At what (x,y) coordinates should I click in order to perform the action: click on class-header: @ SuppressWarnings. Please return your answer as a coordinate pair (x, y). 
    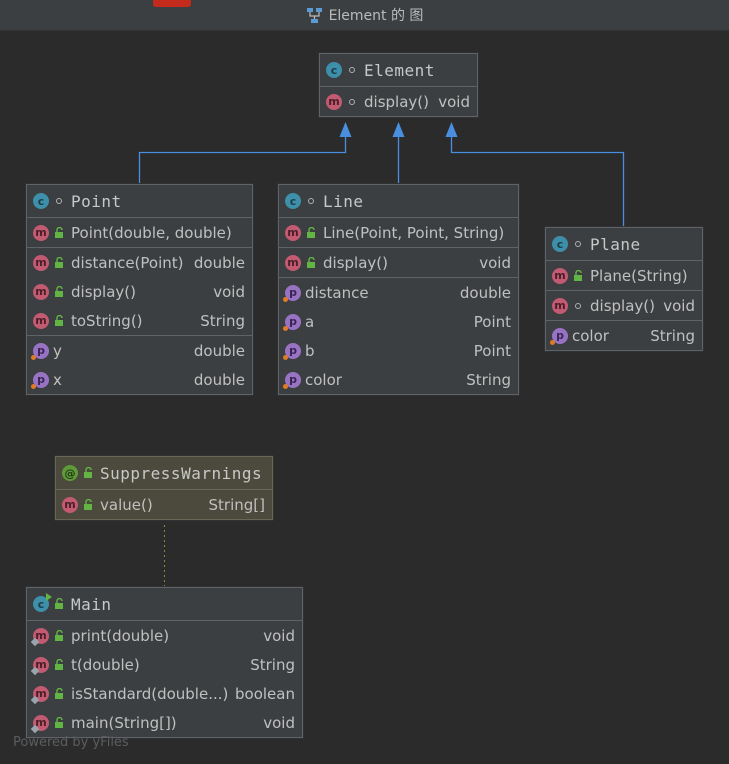
    Looking at the image, I should click on (164, 473).